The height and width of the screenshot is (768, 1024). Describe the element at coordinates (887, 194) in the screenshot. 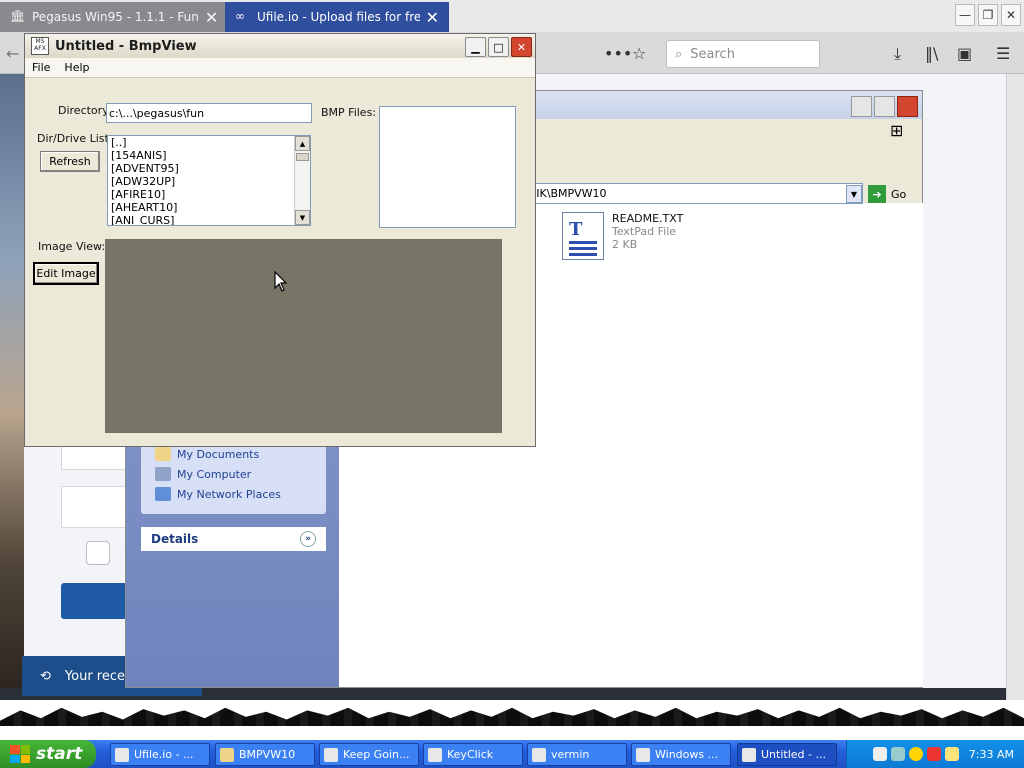

I see `go-button: ➔ Go` at that location.